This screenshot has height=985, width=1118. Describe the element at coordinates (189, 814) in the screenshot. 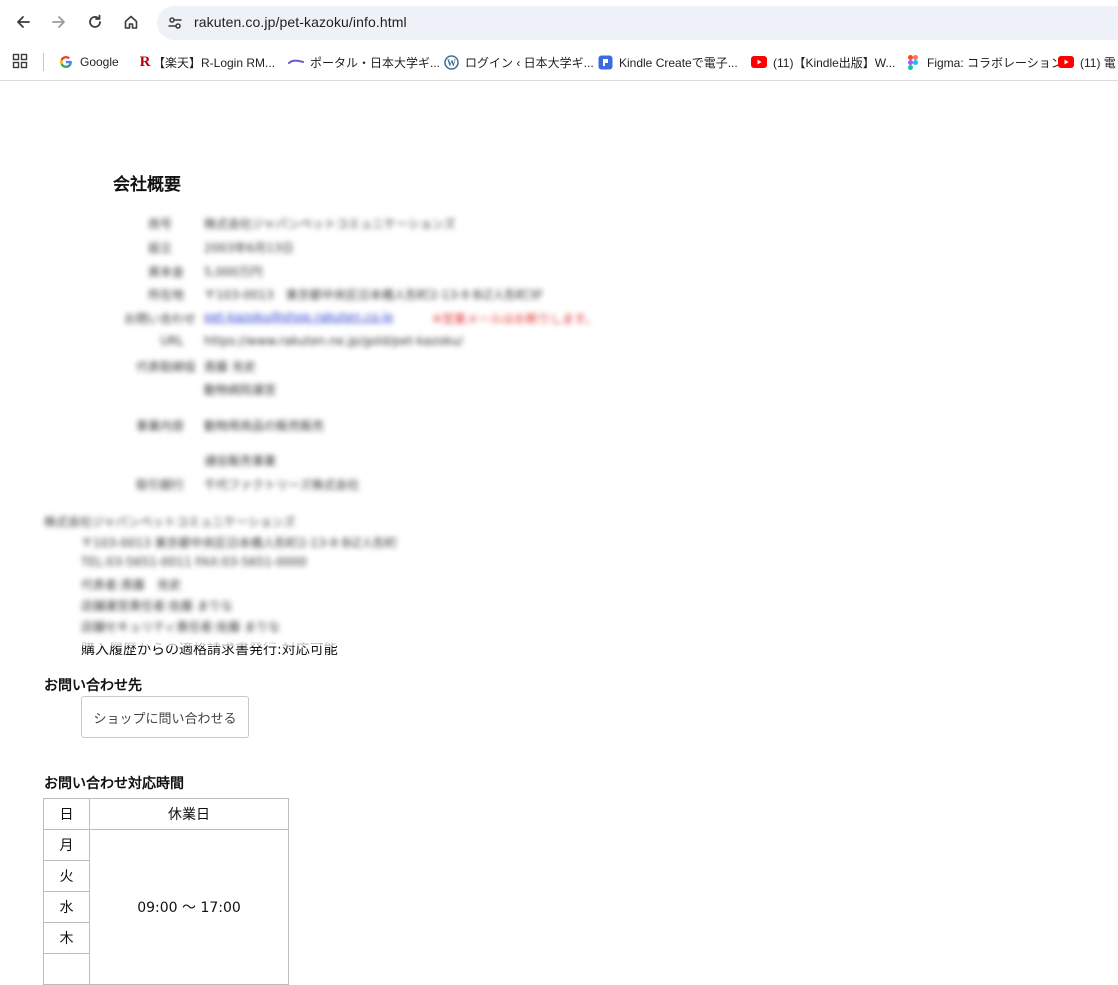

I see `time-cell: 休業日` at that location.